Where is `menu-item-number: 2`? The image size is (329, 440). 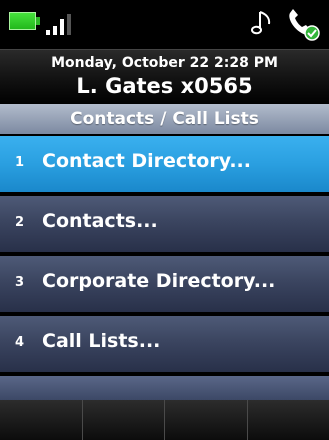
menu-item-number: 2 is located at coordinates (20, 222).